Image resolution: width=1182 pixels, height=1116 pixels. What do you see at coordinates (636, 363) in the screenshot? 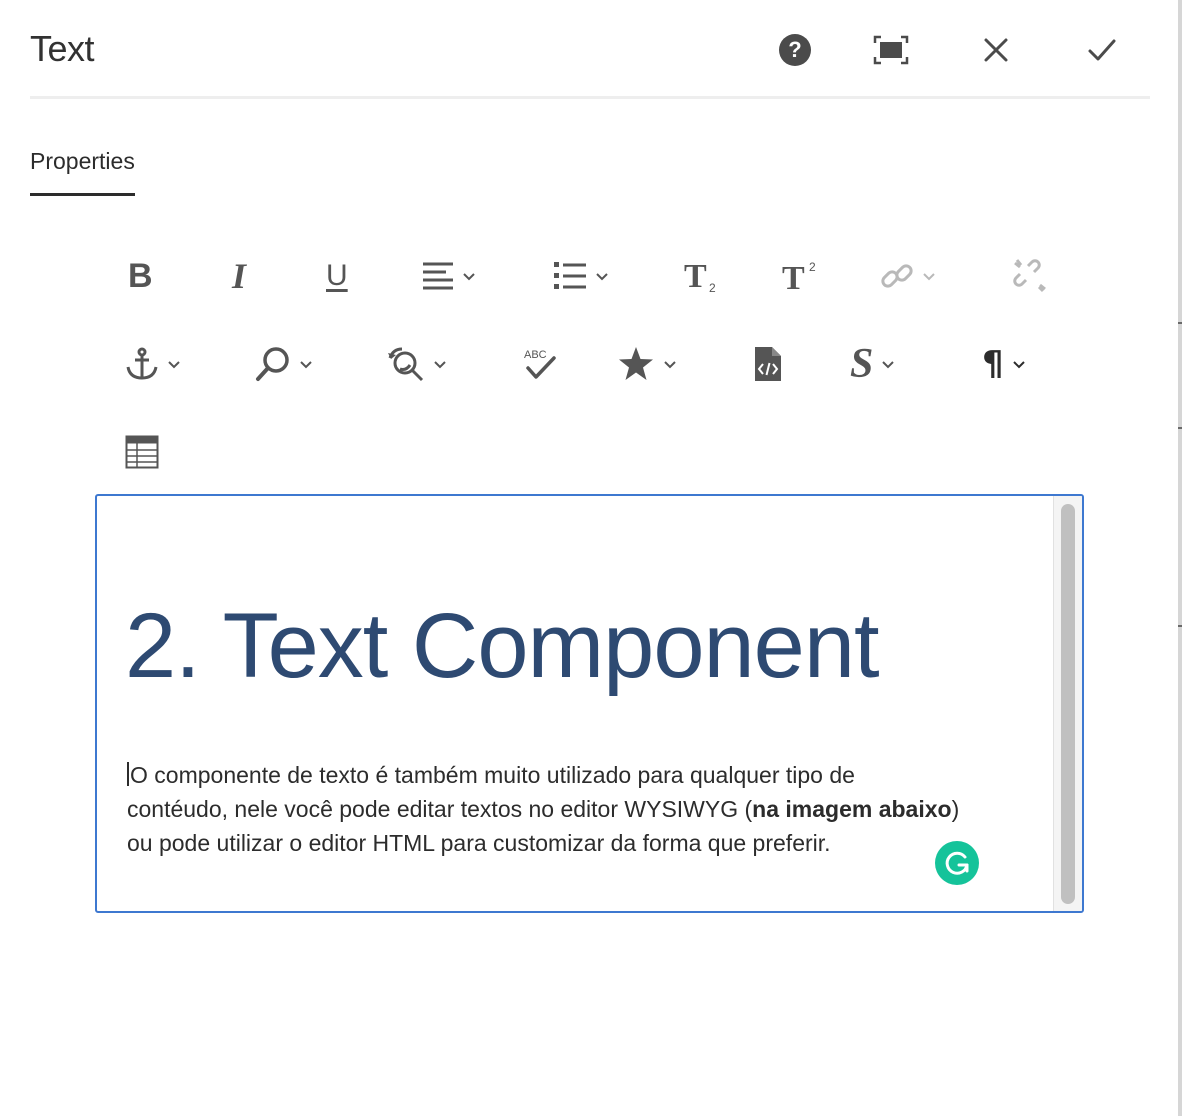
I see `star-icon` at bounding box center [636, 363].